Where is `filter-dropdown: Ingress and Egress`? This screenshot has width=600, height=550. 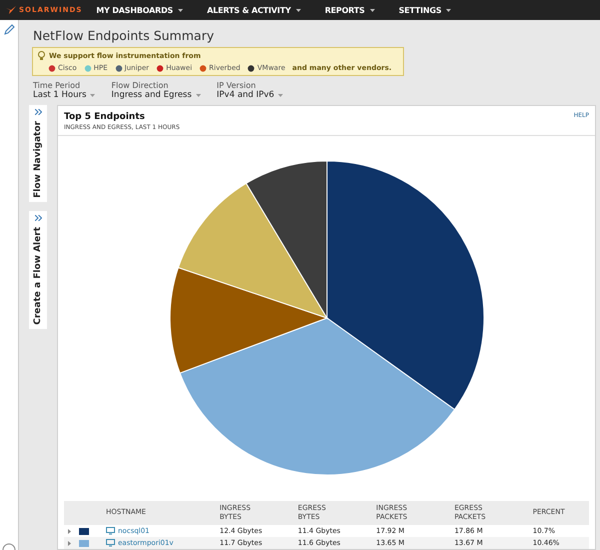 filter-dropdown: Ingress and Egress is located at coordinates (156, 95).